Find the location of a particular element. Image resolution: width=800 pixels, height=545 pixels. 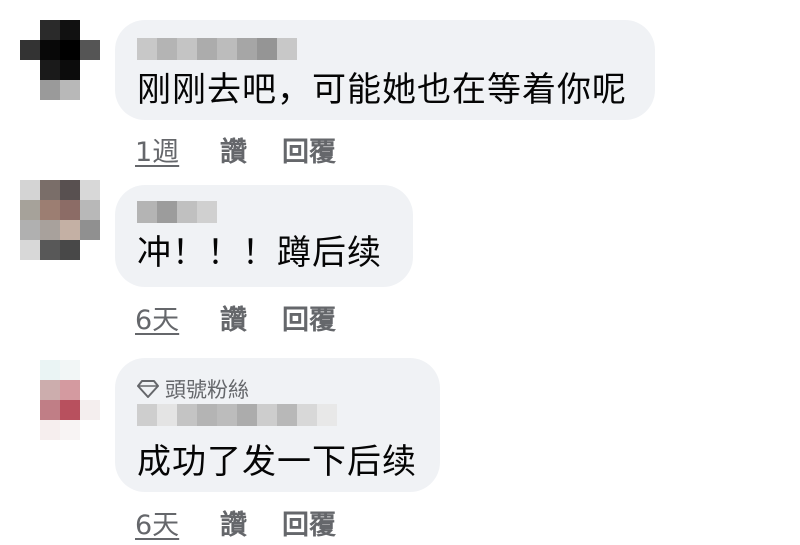

comment-text: 刚刚去吧，可能她也在等着你呢 is located at coordinates (382, 90).